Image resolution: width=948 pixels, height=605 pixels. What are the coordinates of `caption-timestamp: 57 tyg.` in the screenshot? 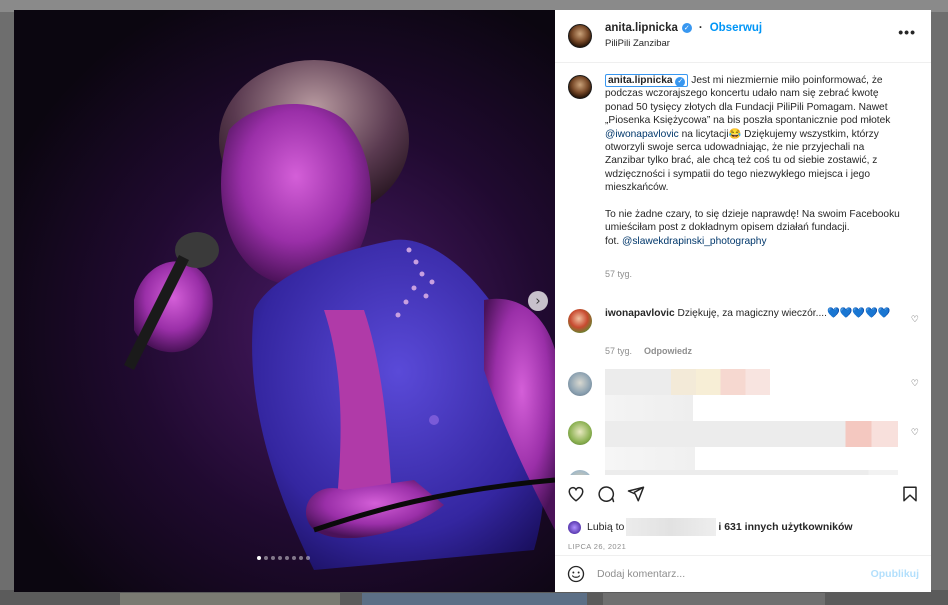 It's located at (618, 274).